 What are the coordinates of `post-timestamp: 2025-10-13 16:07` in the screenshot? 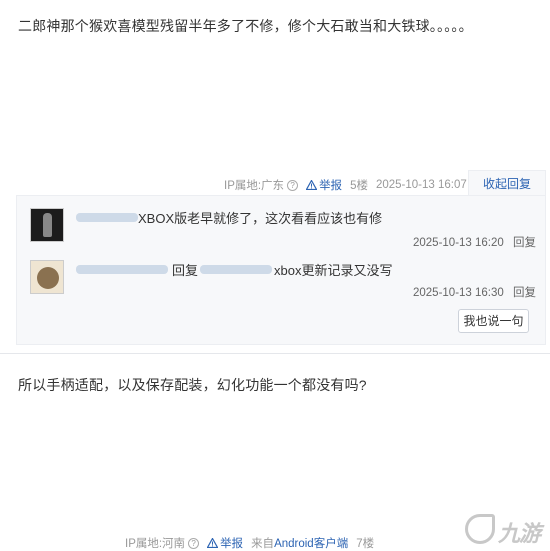 It's located at (421, 185).